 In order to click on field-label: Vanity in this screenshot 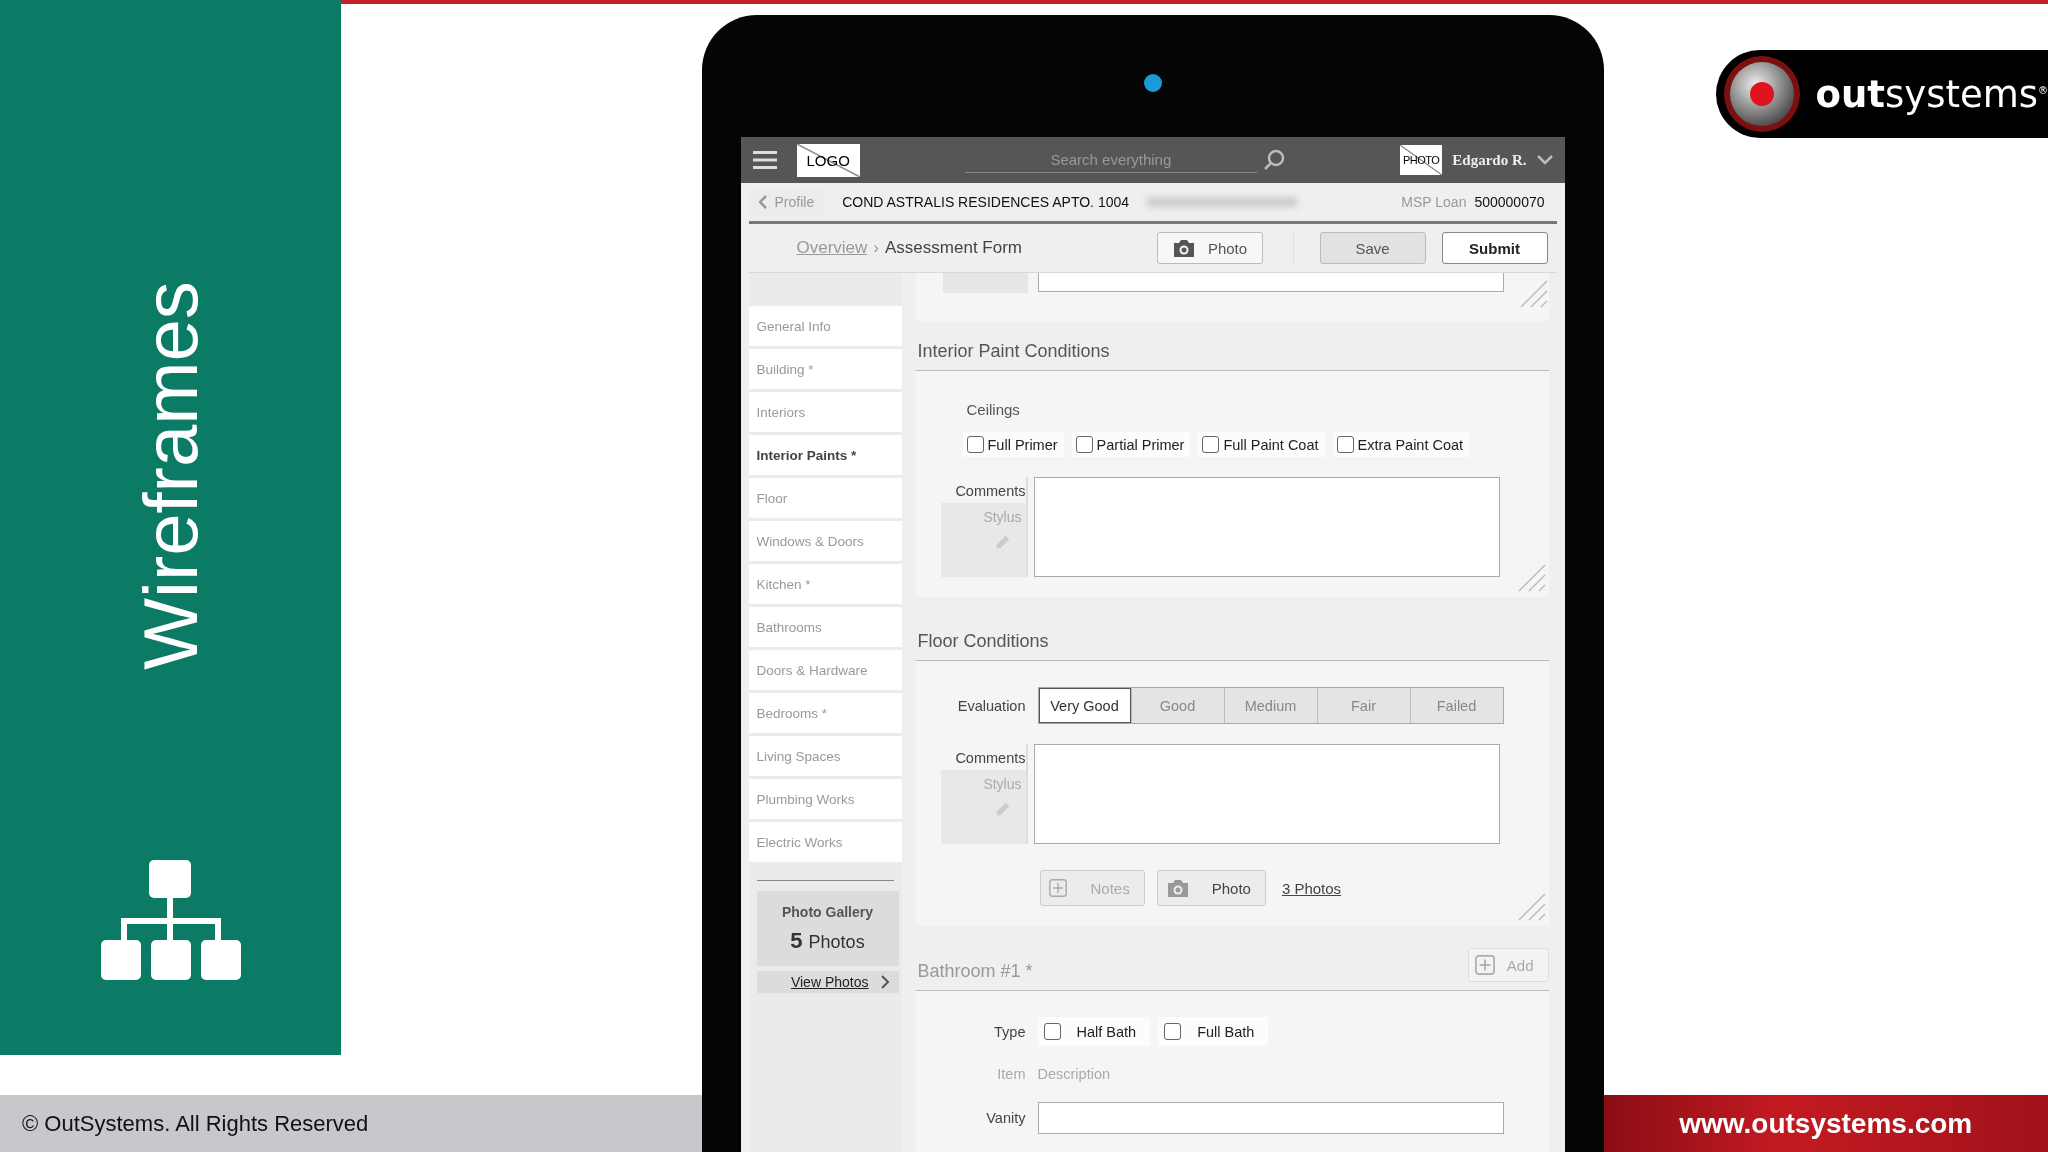, I will do `click(1005, 1118)`.